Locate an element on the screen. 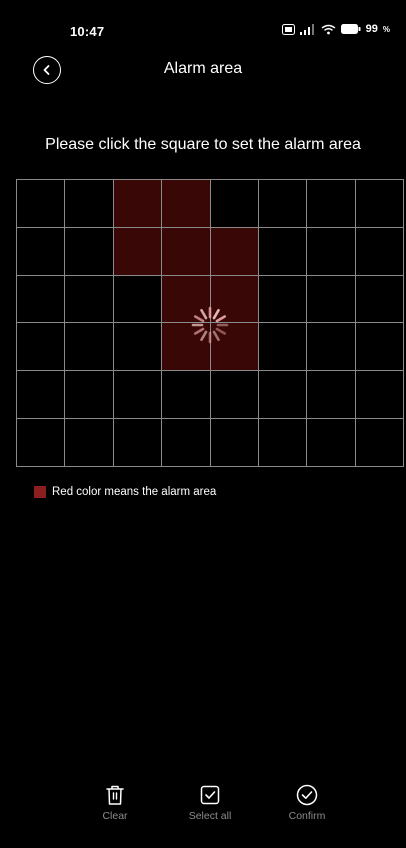  battery-level: 99 is located at coordinates (371, 29).